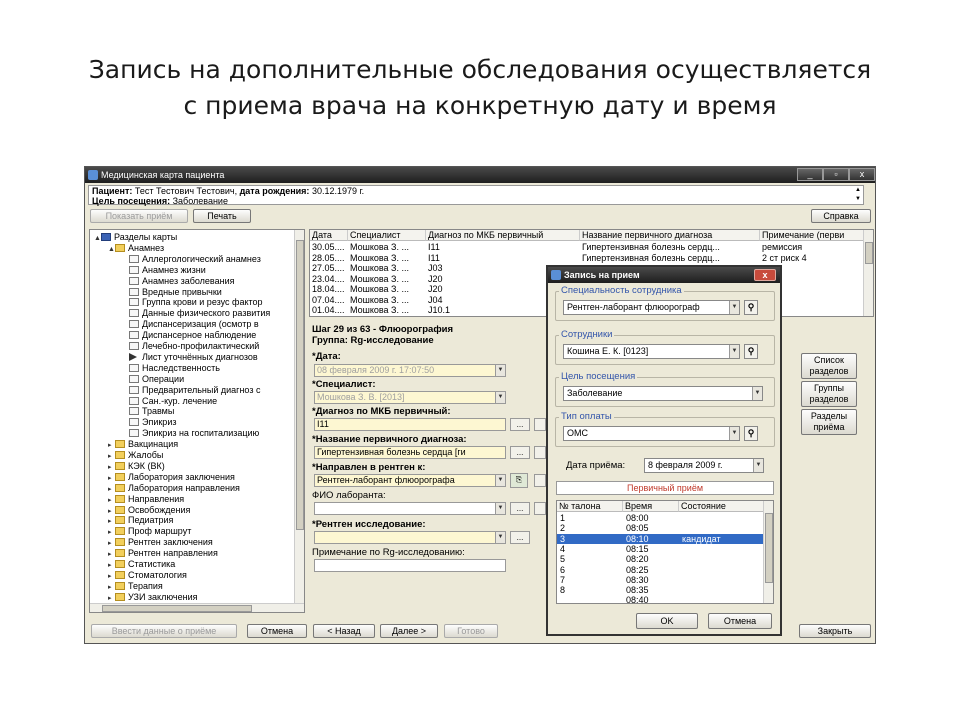  I want to click on tree-item: Эпикриз на госпитализацию, so click(208, 433).